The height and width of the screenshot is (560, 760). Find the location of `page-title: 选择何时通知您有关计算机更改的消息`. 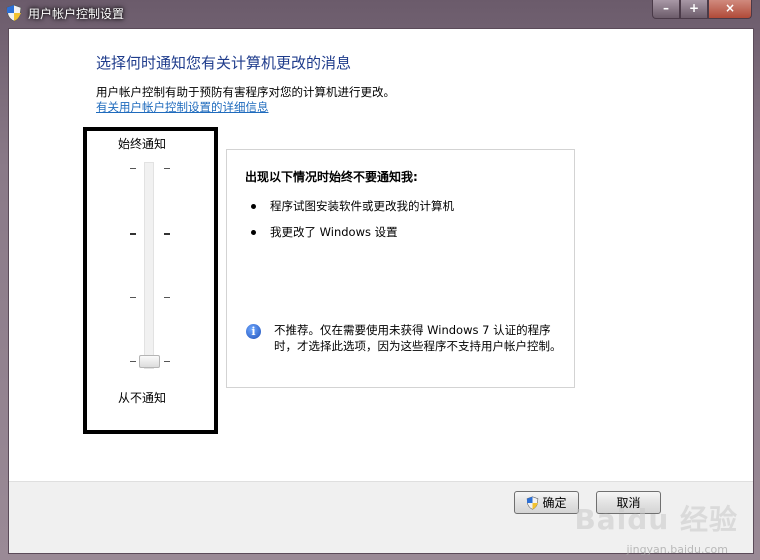

page-title: 选择何时通知您有关计算机更改的消息 is located at coordinates (224, 63).